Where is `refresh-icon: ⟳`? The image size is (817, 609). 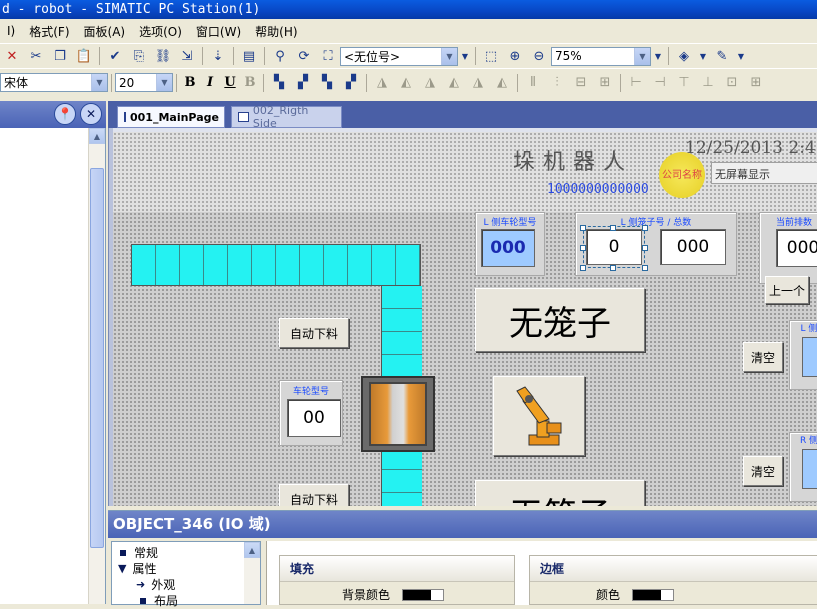
refresh-icon: ⟳ is located at coordinates (304, 56).